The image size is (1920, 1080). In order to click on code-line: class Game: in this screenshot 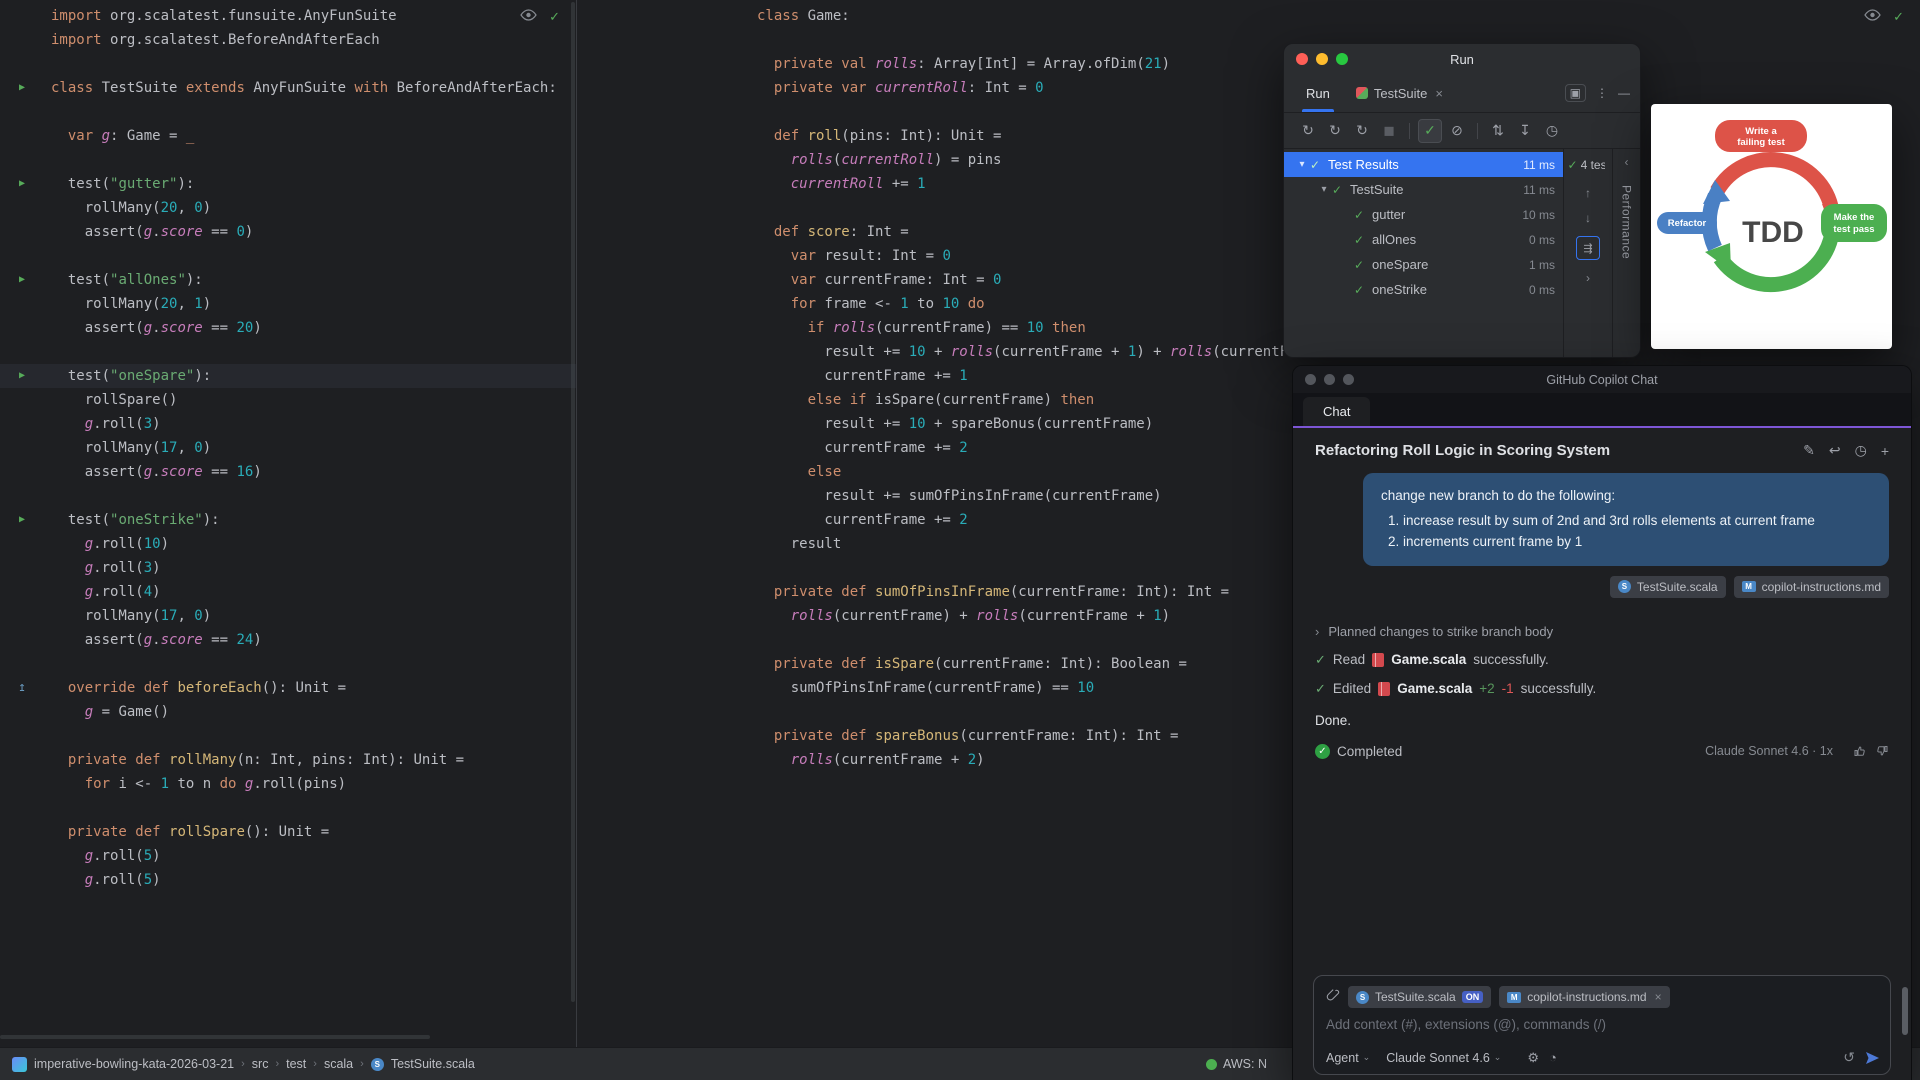, I will do `click(1248, 16)`.